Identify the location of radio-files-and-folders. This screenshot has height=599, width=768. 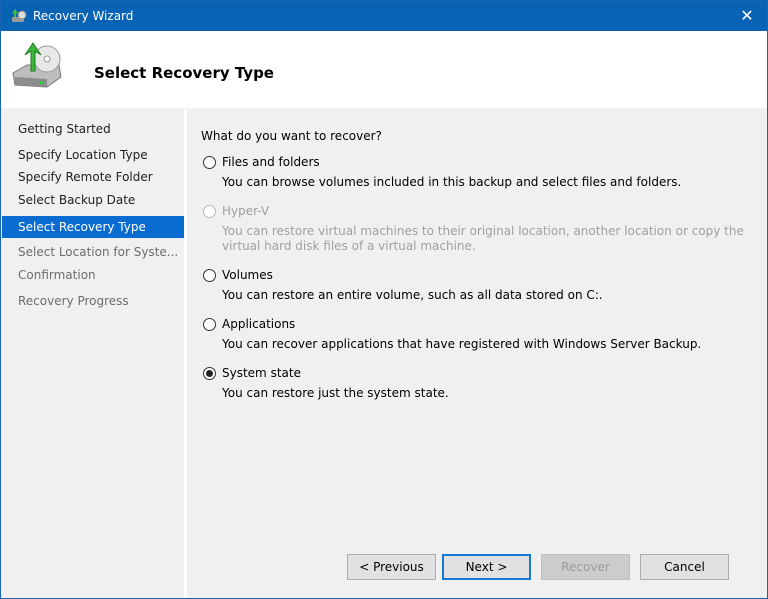
(209, 162).